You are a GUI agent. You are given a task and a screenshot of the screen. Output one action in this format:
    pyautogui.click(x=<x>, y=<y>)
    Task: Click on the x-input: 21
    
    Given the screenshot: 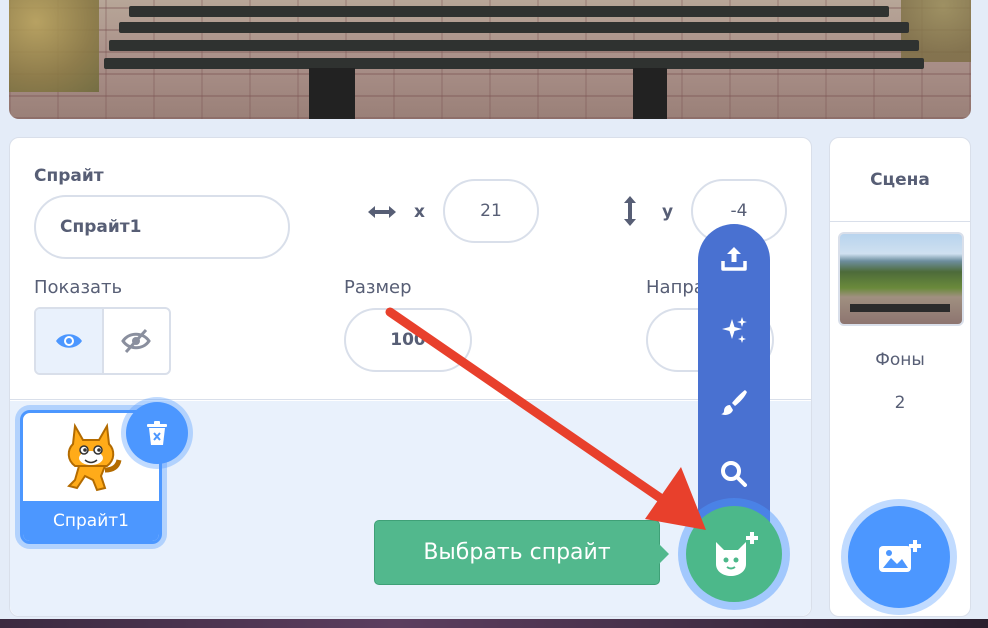 What is the action you would take?
    pyautogui.click(x=491, y=211)
    